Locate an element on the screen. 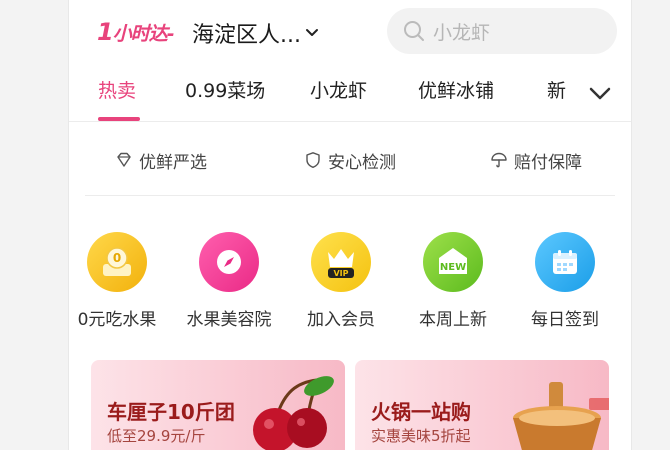 The height and width of the screenshot is (450, 670). crown-vip-icon: VIP is located at coordinates (341, 262).